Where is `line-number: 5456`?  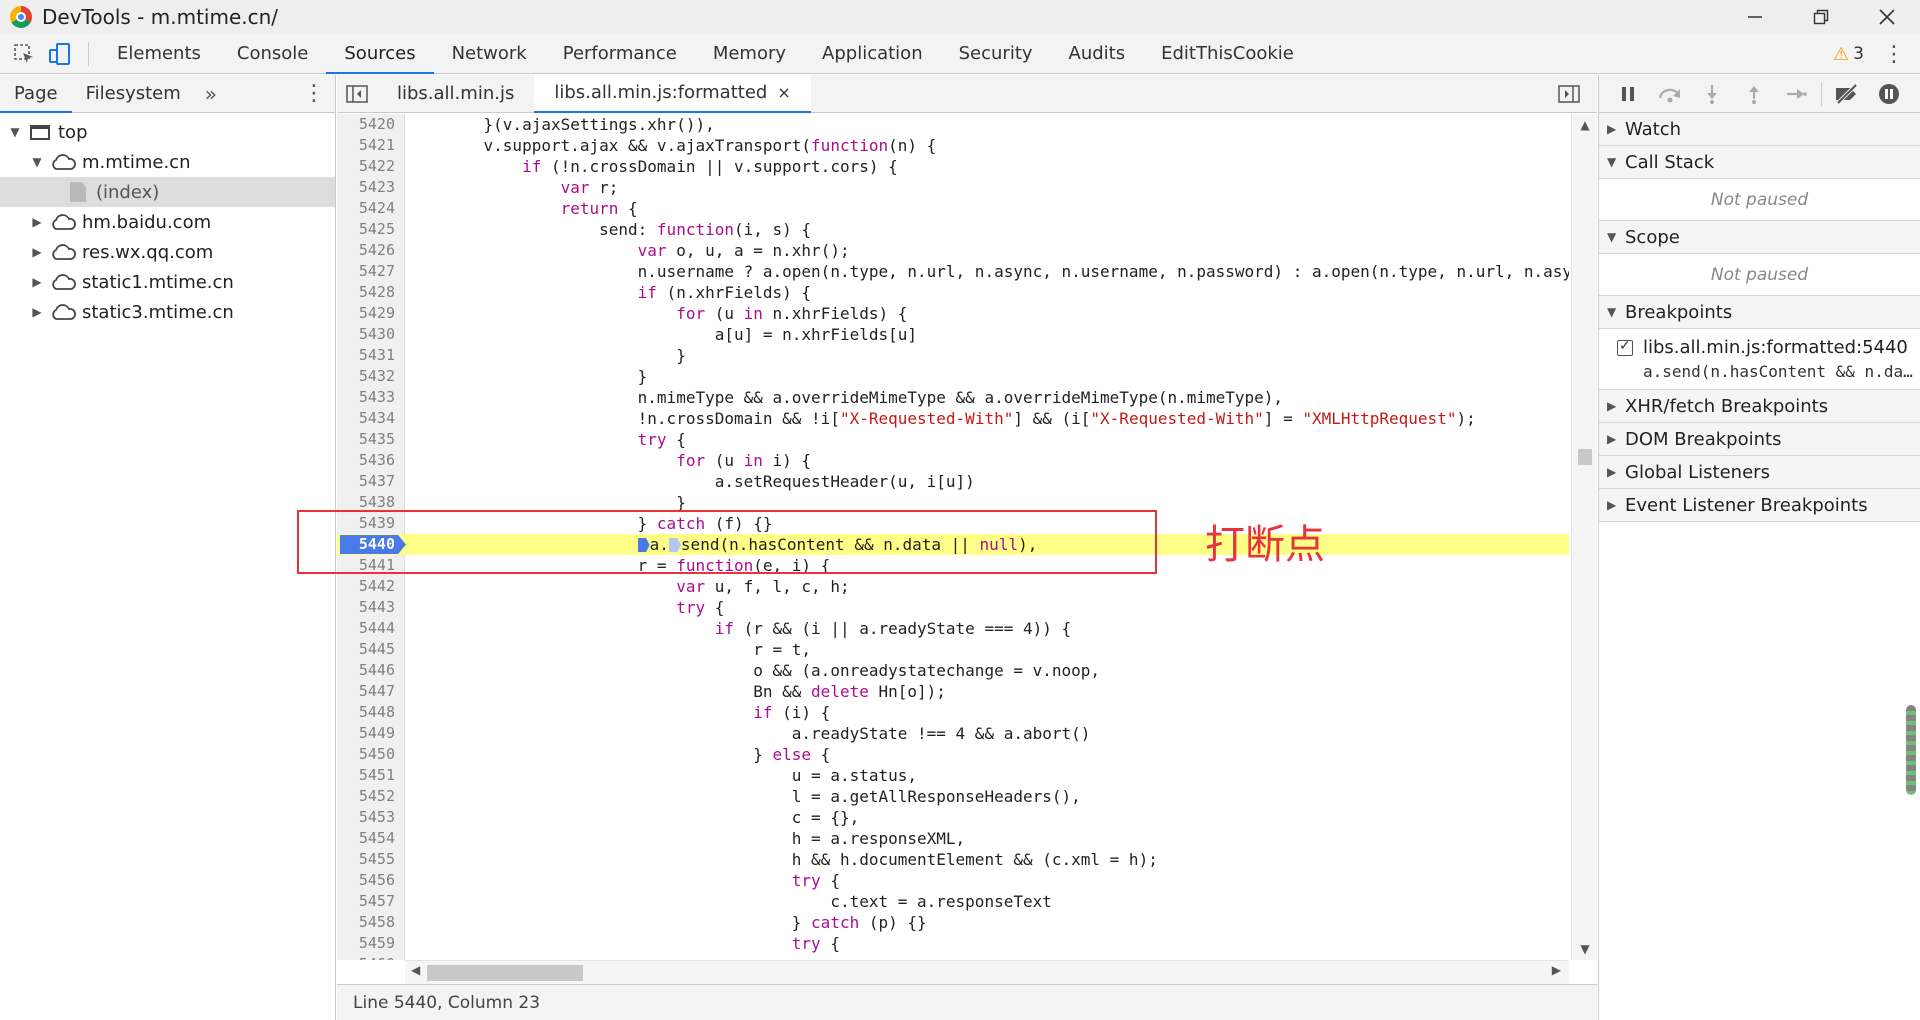 line-number: 5456 is located at coordinates (366, 880).